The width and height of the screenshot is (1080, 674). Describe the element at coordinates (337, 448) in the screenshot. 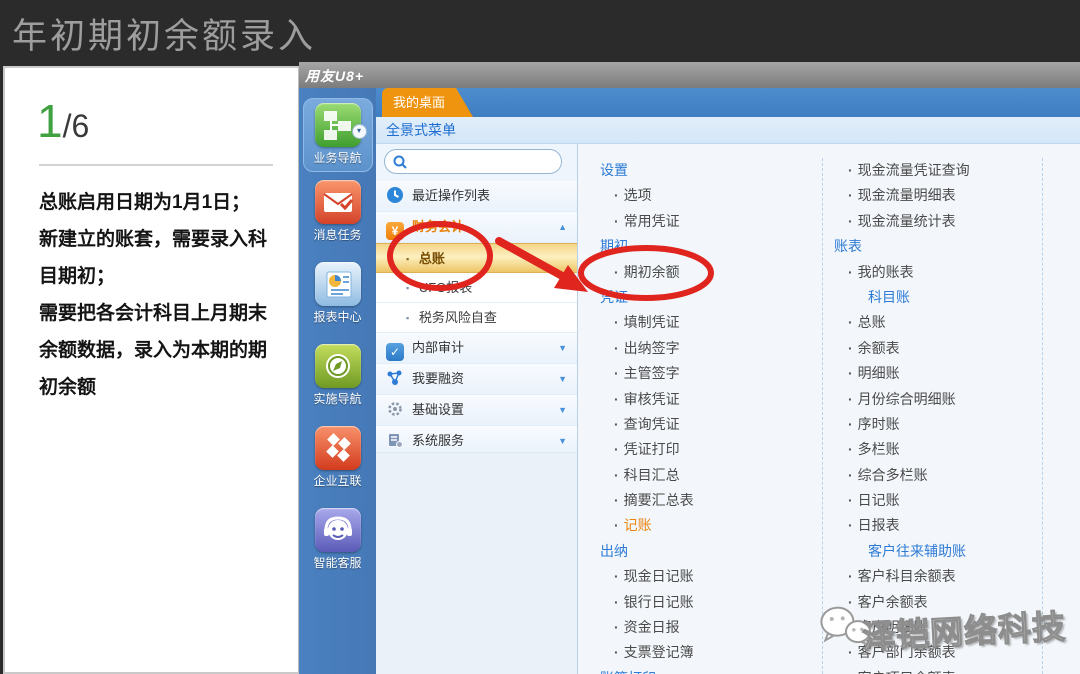

I see `enterprise-link-icon` at that location.